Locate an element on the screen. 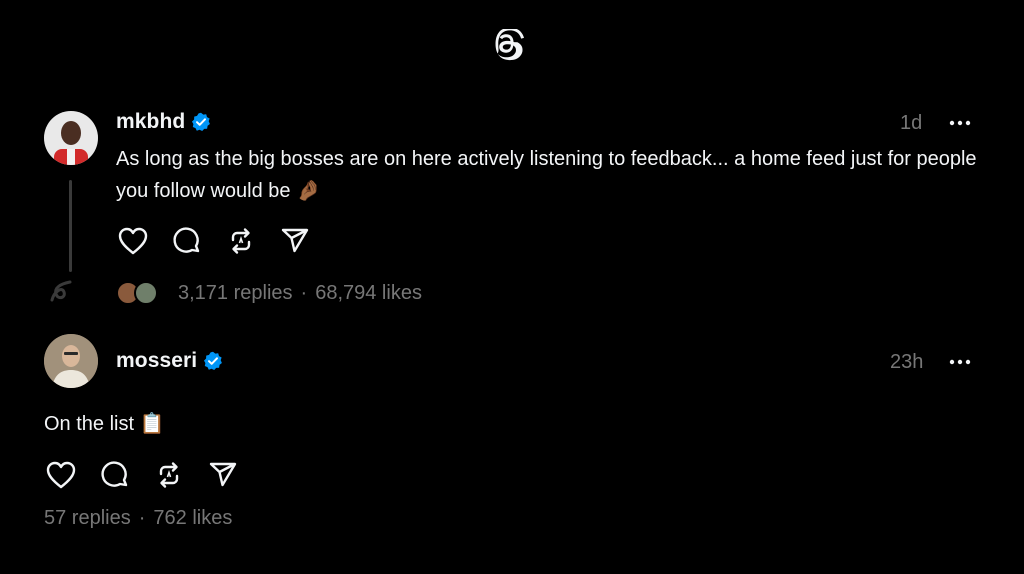 The height and width of the screenshot is (574, 1024). thread-curl-icon is located at coordinates (61, 291).